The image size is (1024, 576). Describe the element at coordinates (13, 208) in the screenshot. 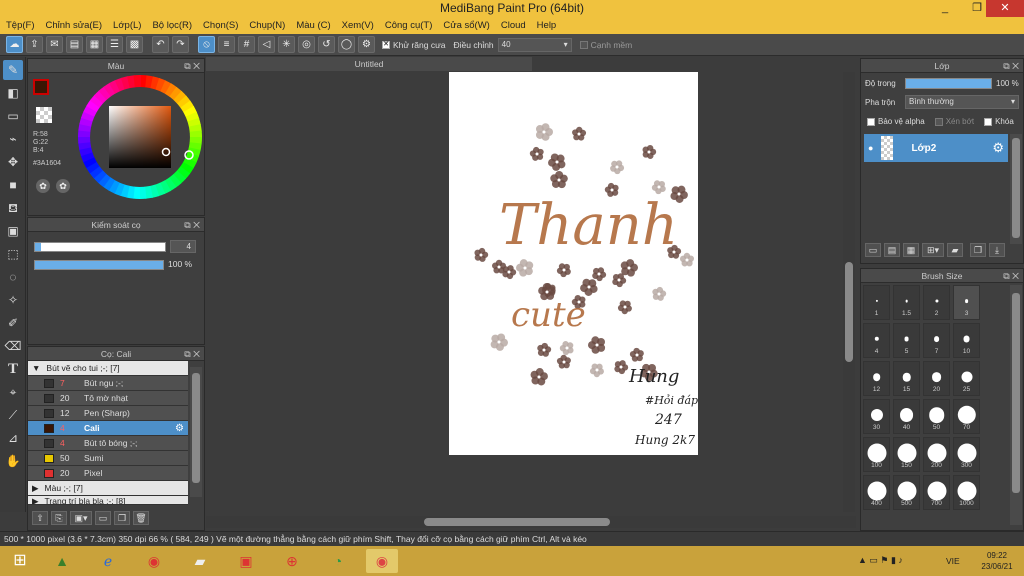

I see `bucket-tool-icon: ⛾` at that location.